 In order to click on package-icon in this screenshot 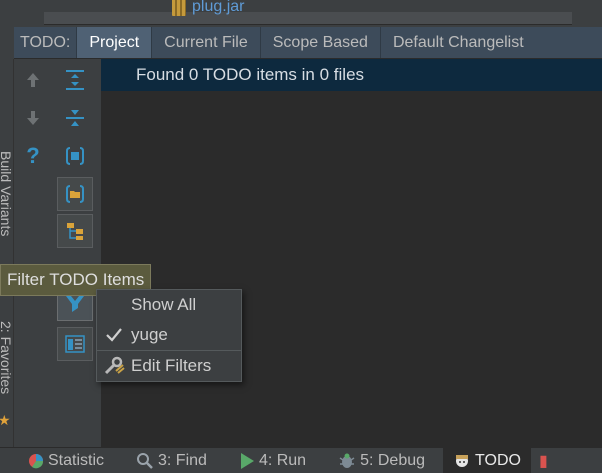, I will do `click(75, 194)`.